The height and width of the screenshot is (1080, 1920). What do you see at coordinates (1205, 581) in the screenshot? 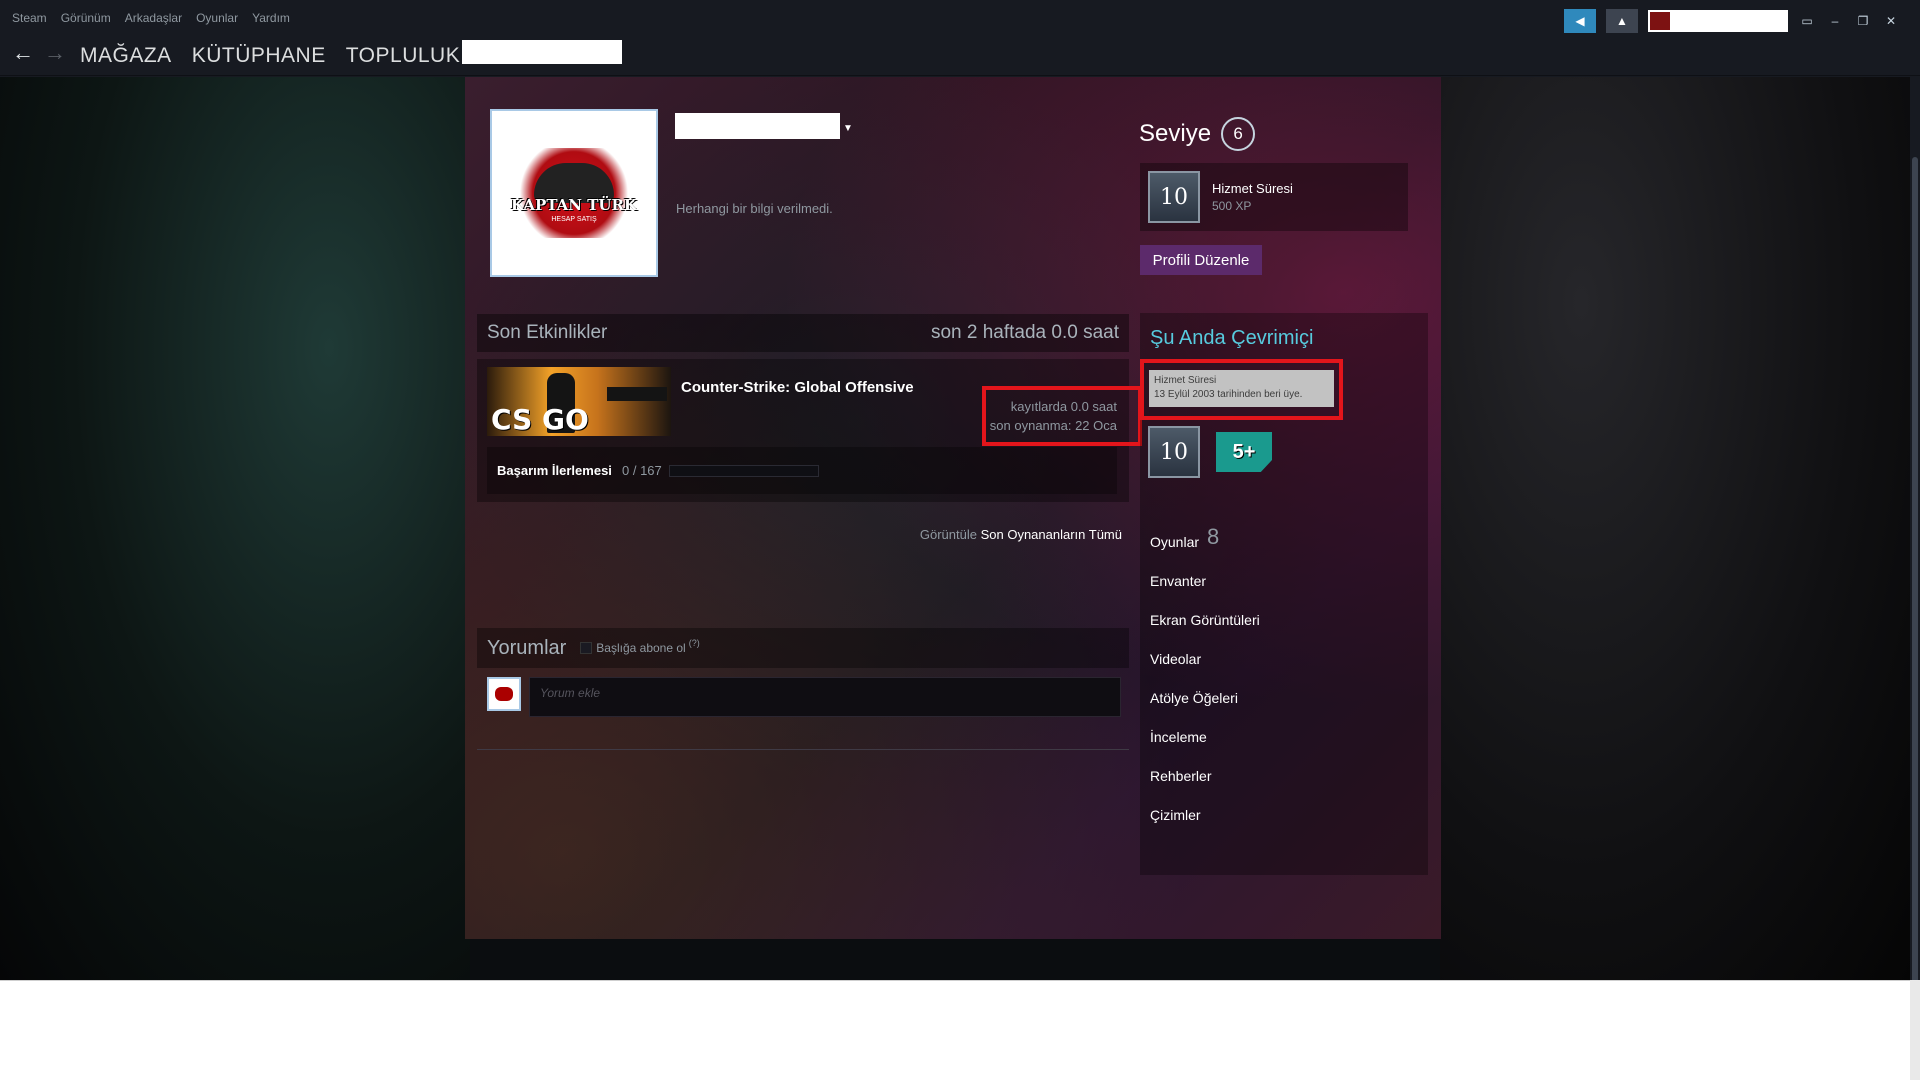
I see `link-inventory: Envanter` at bounding box center [1205, 581].